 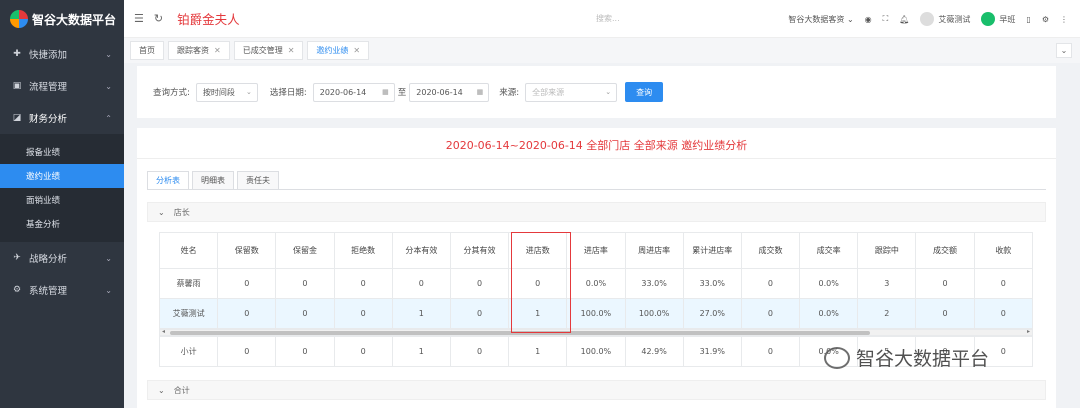 I want to click on watermark-text: 智谷大数据平台, so click(x=923, y=359).